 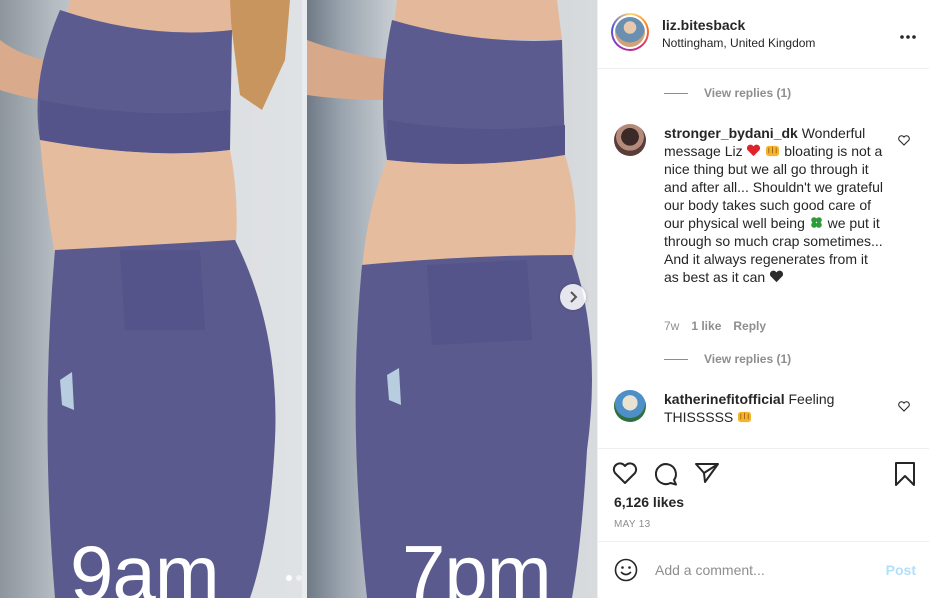 I want to click on emoji-button, so click(x=626, y=572).